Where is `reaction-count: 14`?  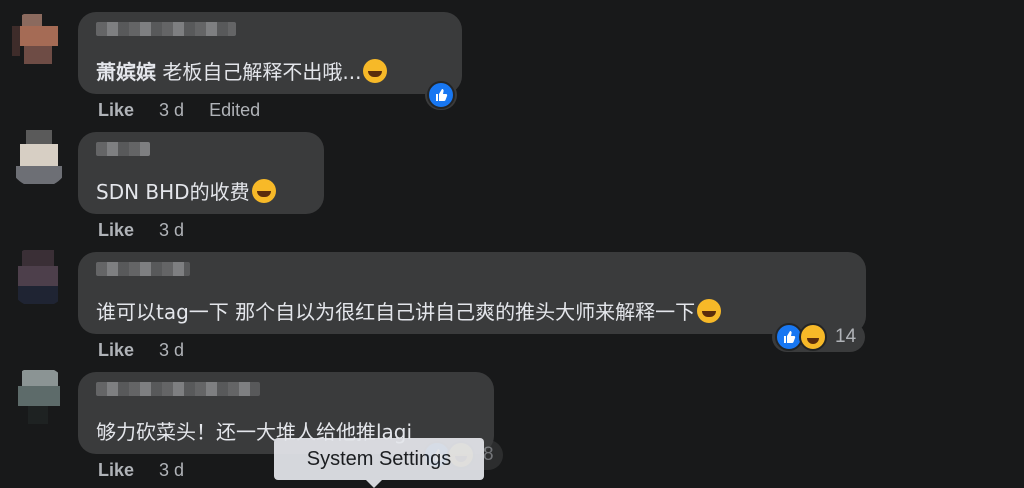 reaction-count: 14 is located at coordinates (846, 336).